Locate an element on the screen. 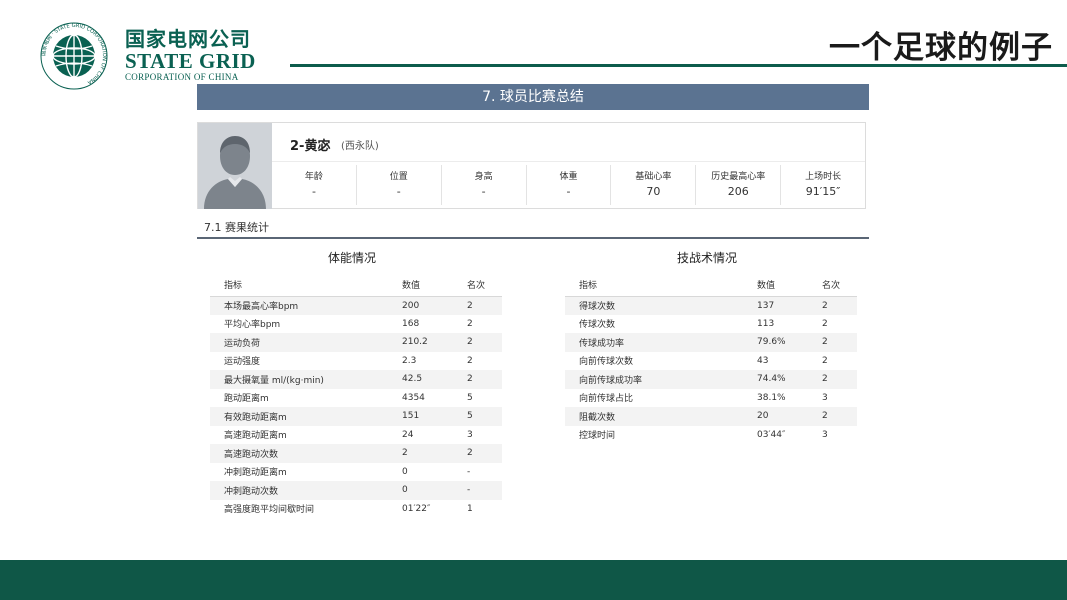 This screenshot has width=1067, height=600. stat-age: 年龄 - is located at coordinates (314, 185).